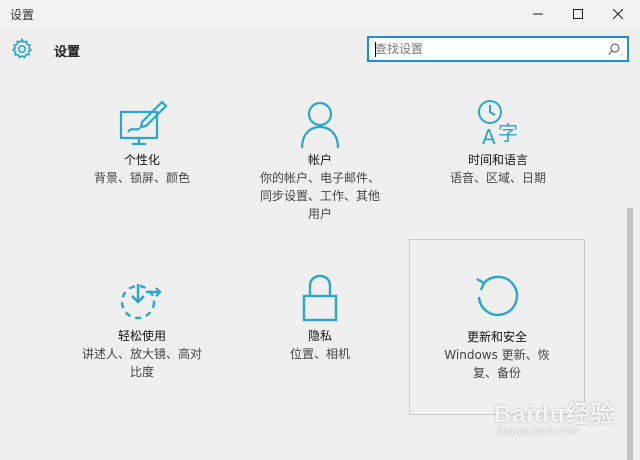 The image size is (640, 460). I want to click on baidu-watermark: Baidu经验 jingyan.baidu.com, so click(558, 414).